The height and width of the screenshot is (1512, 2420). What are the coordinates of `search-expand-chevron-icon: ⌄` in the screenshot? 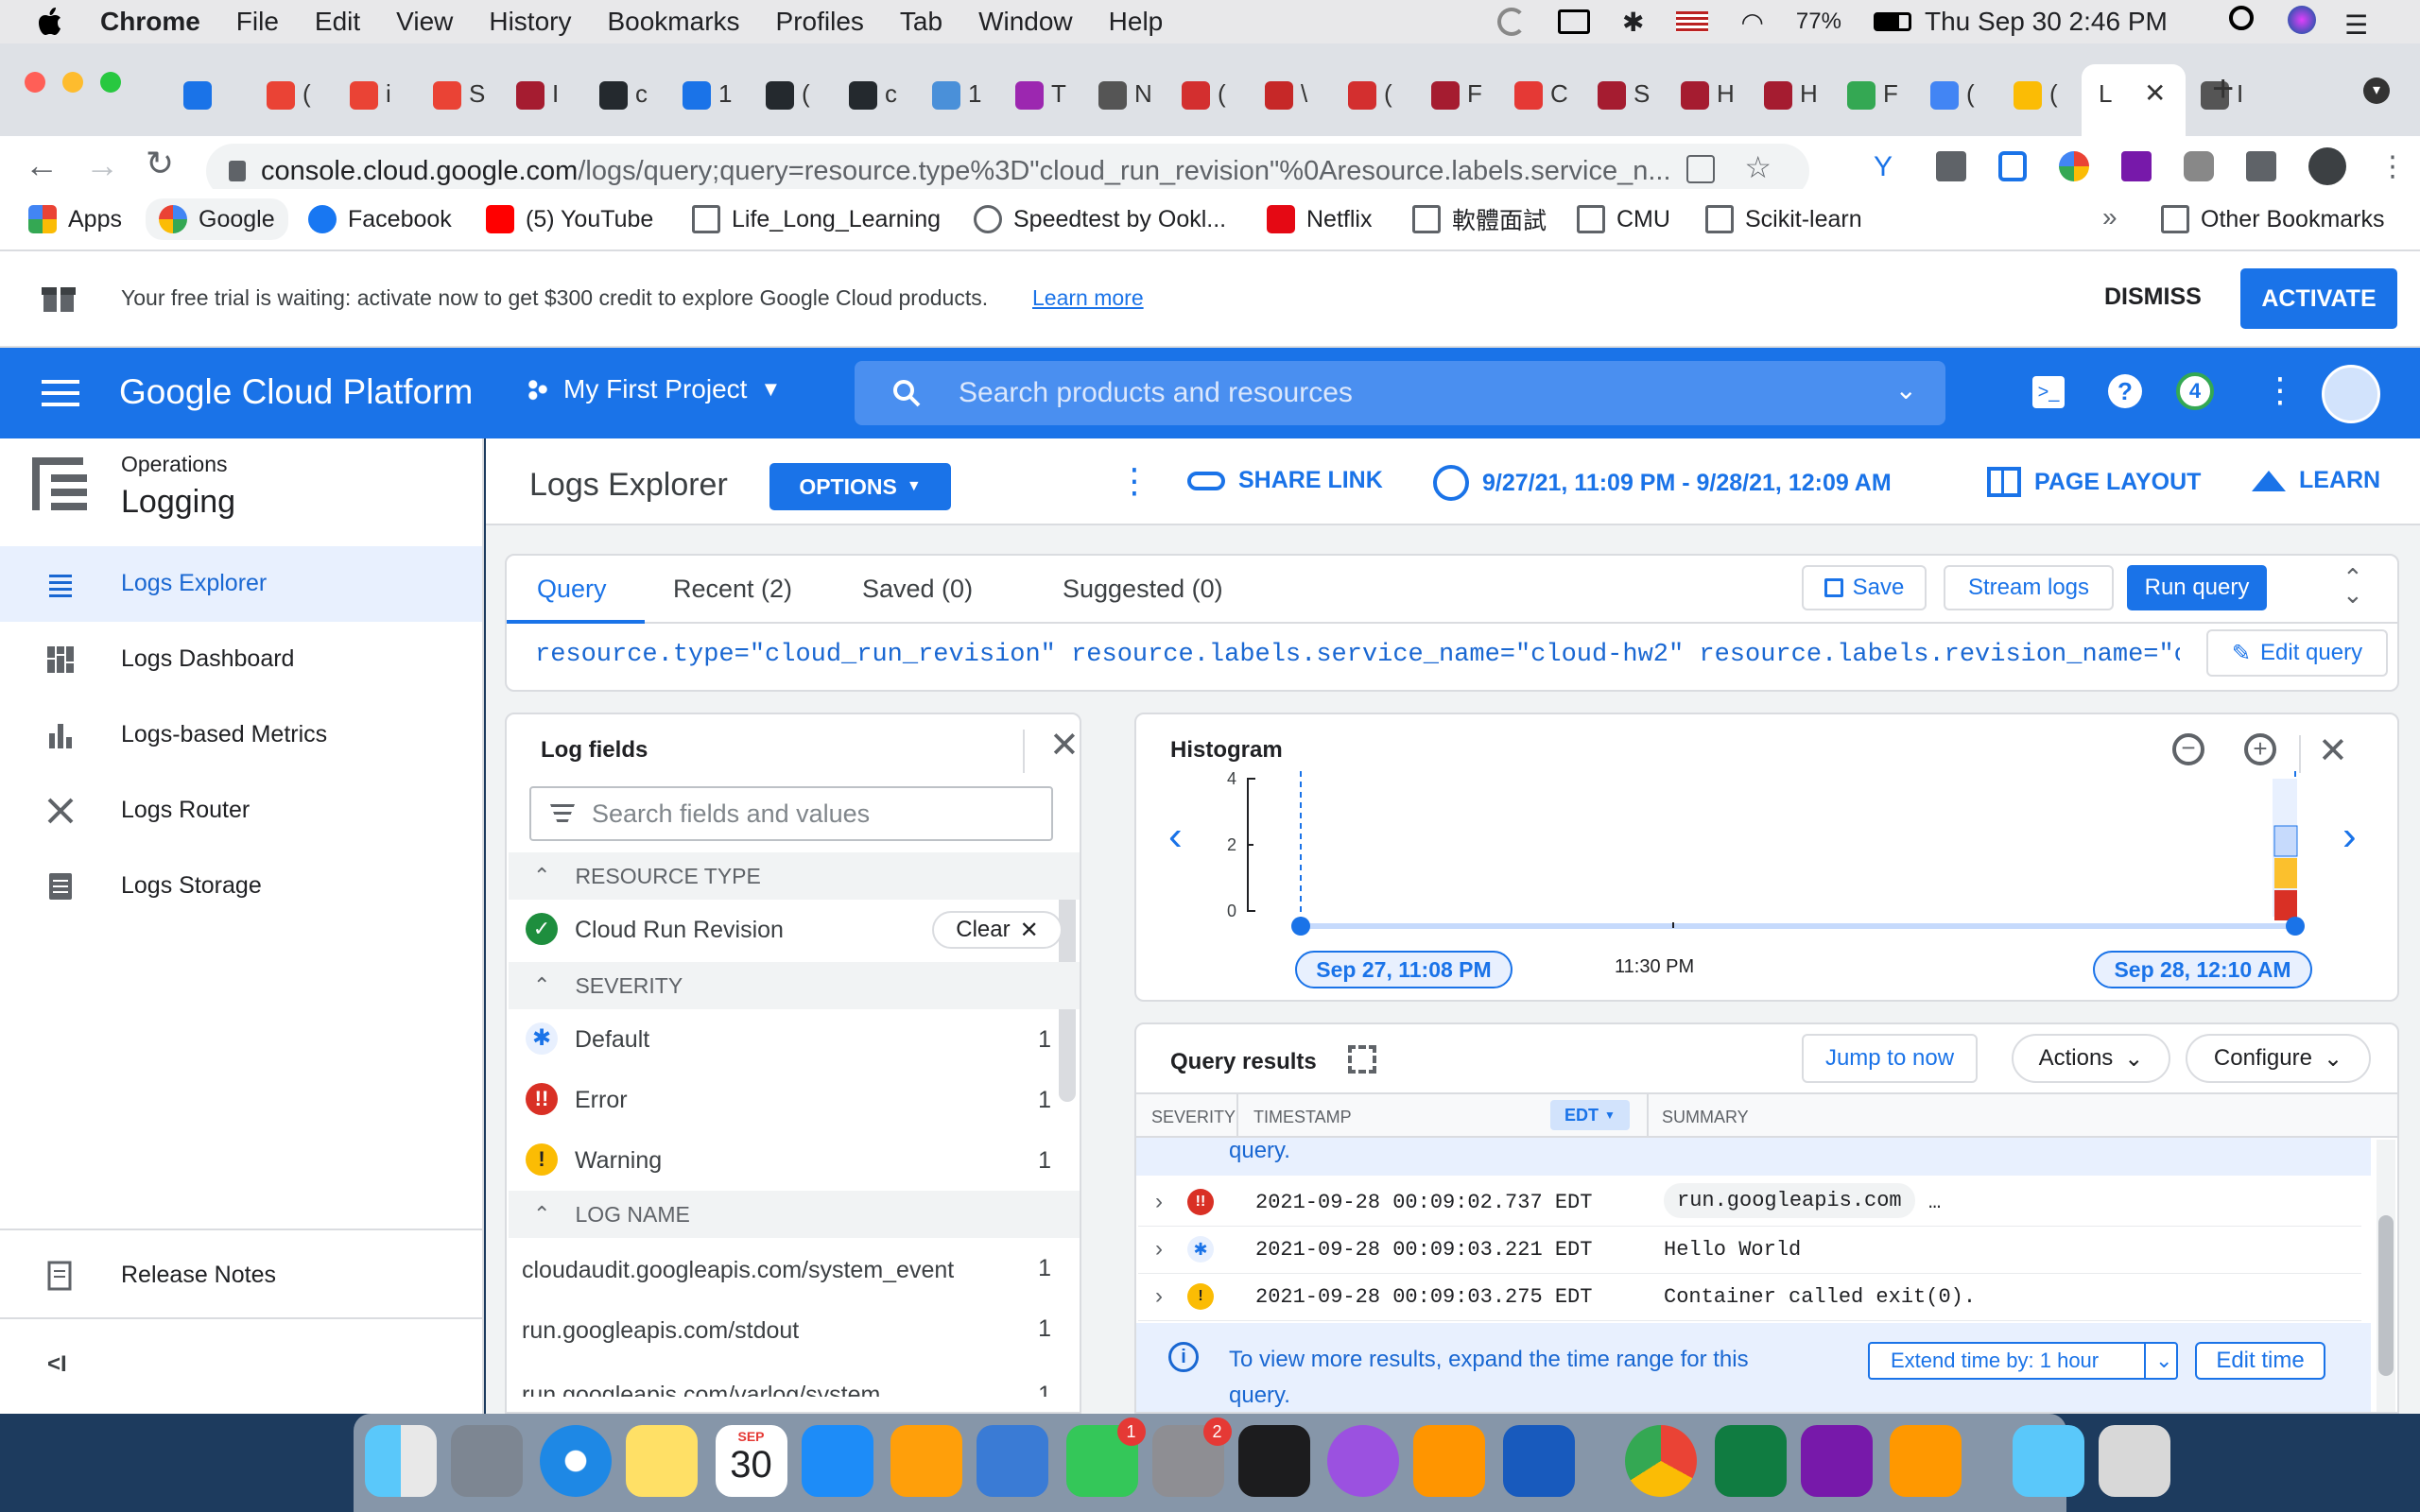 It's located at (1906, 389).